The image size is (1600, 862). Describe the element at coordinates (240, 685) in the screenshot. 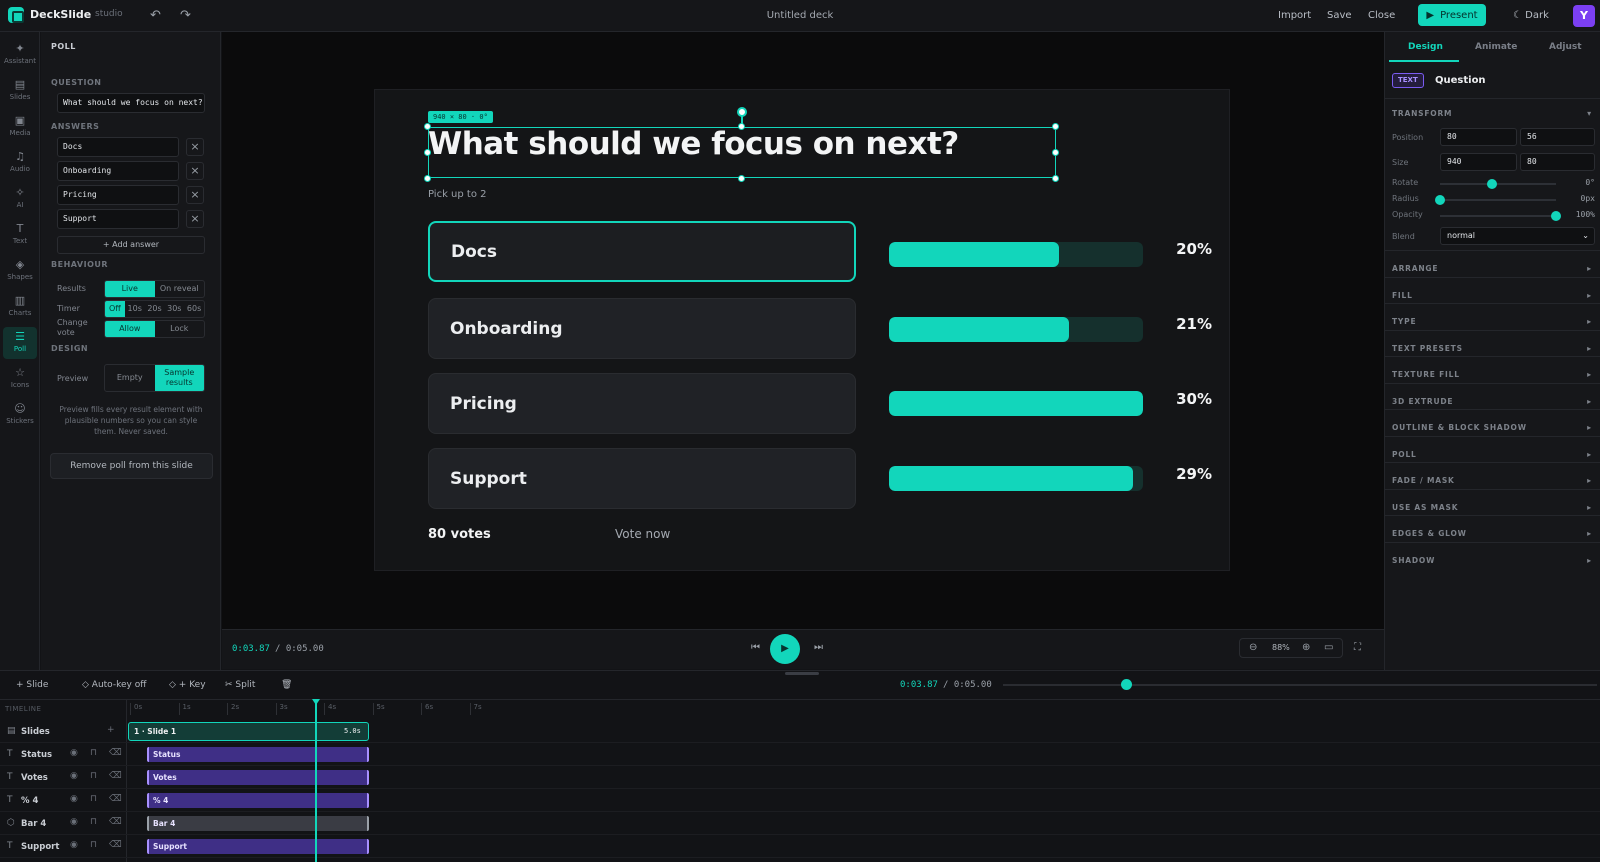

I see `split-button: ✂ Split` at that location.